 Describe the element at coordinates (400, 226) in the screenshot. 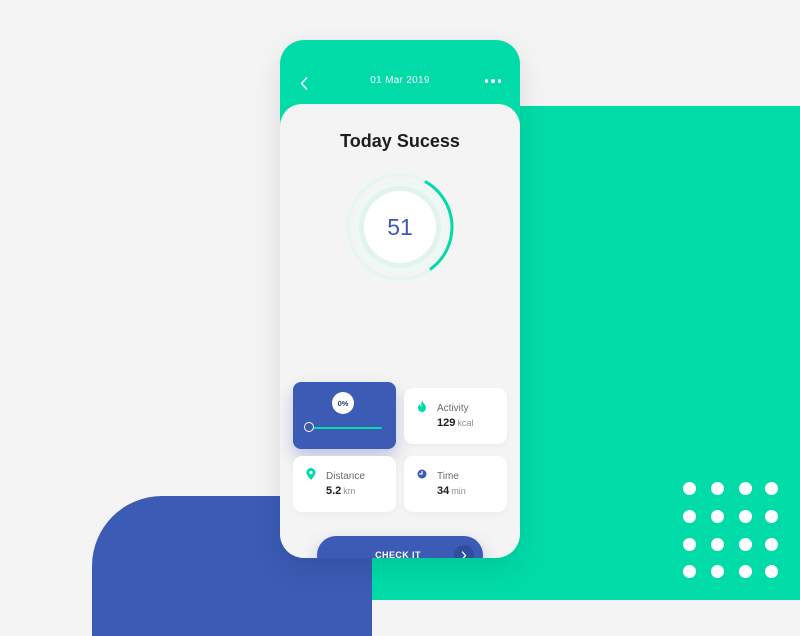

I see `score-value: 51` at that location.